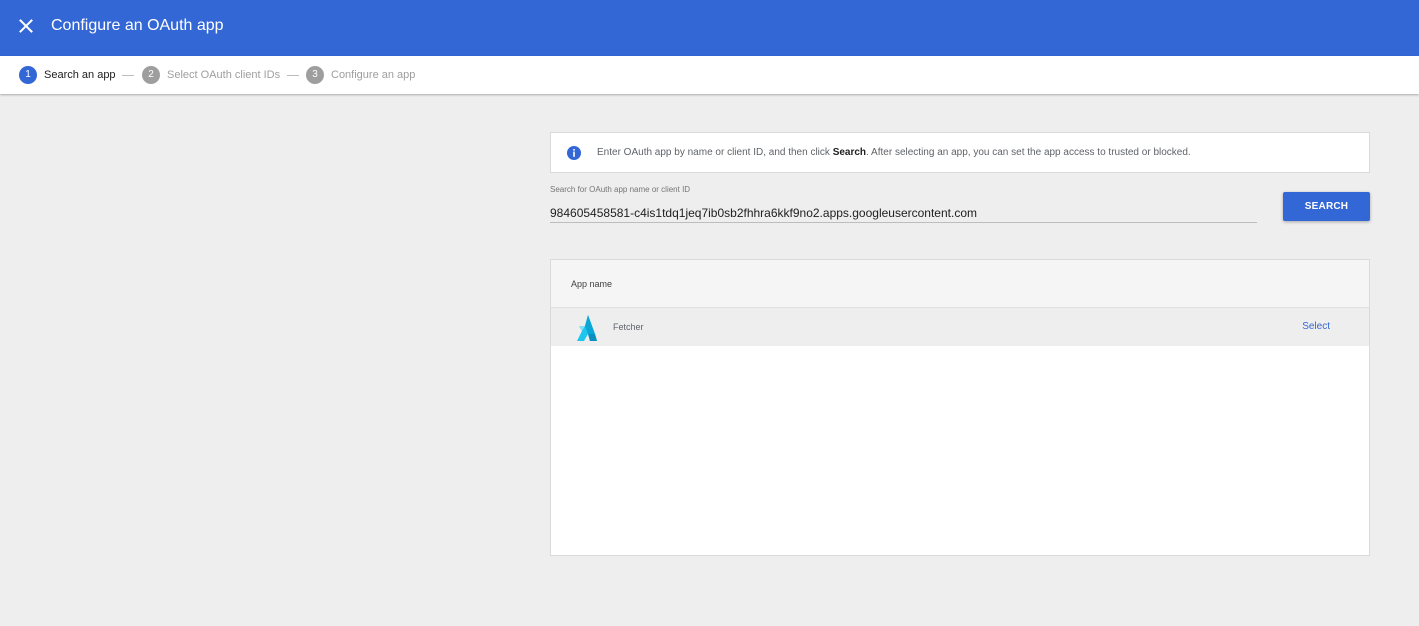  What do you see at coordinates (1316, 326) in the screenshot?
I see `select-app-link: Select` at bounding box center [1316, 326].